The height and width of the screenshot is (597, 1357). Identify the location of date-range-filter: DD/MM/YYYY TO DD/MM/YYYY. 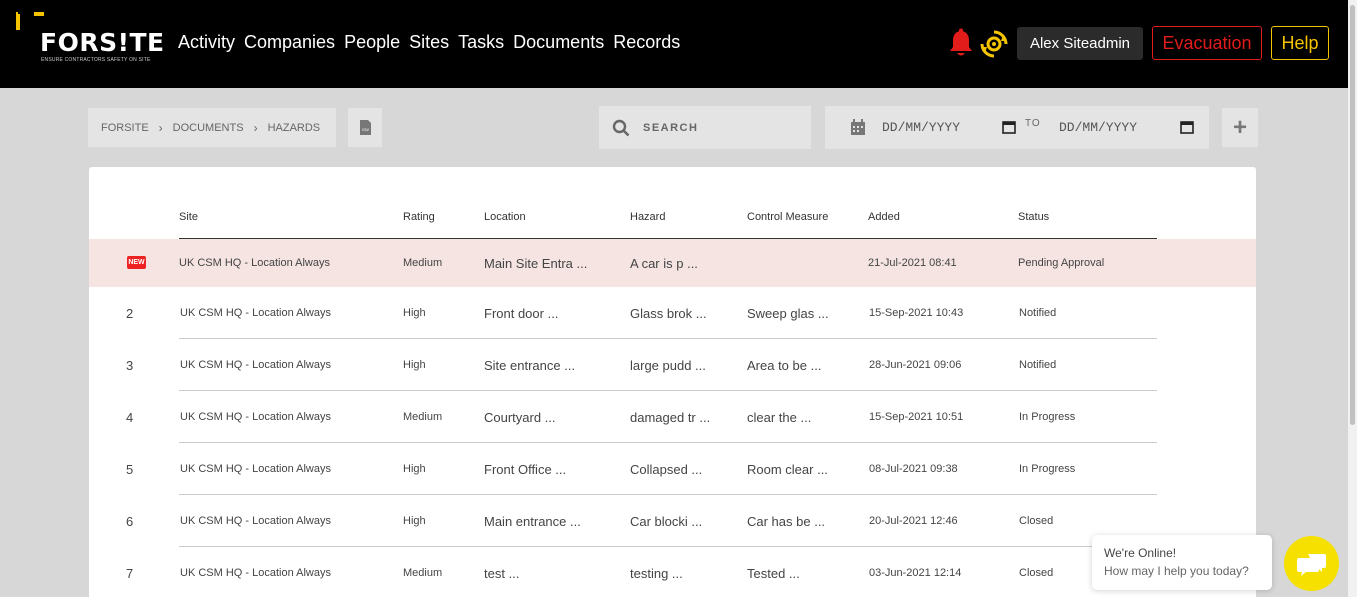
(1017, 127).